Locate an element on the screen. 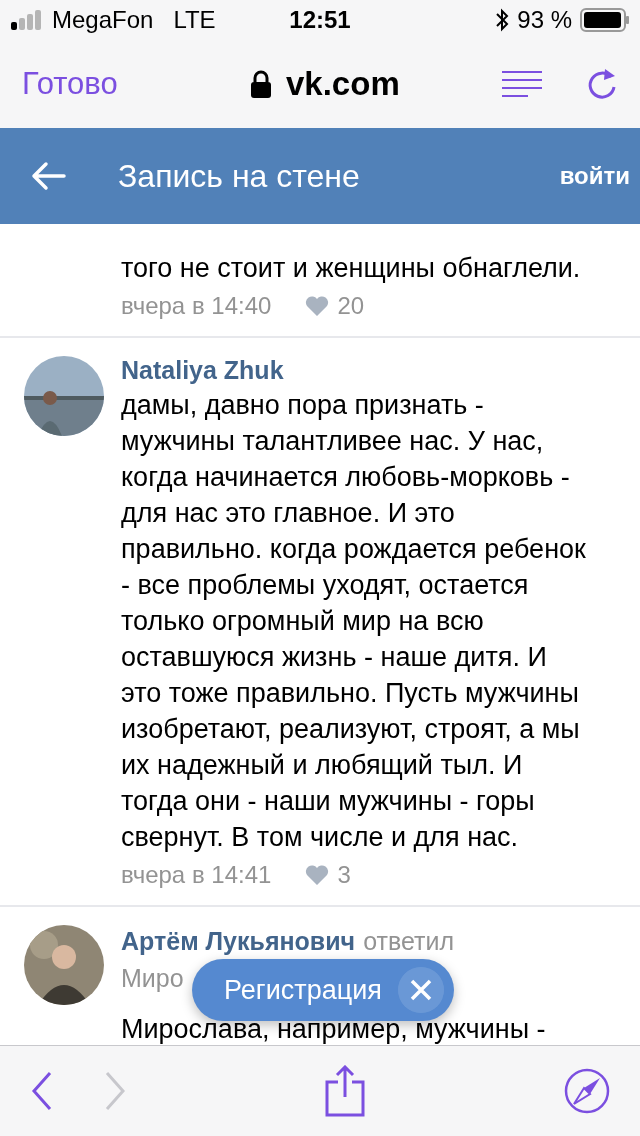  reply-label: ответил is located at coordinates (408, 941).